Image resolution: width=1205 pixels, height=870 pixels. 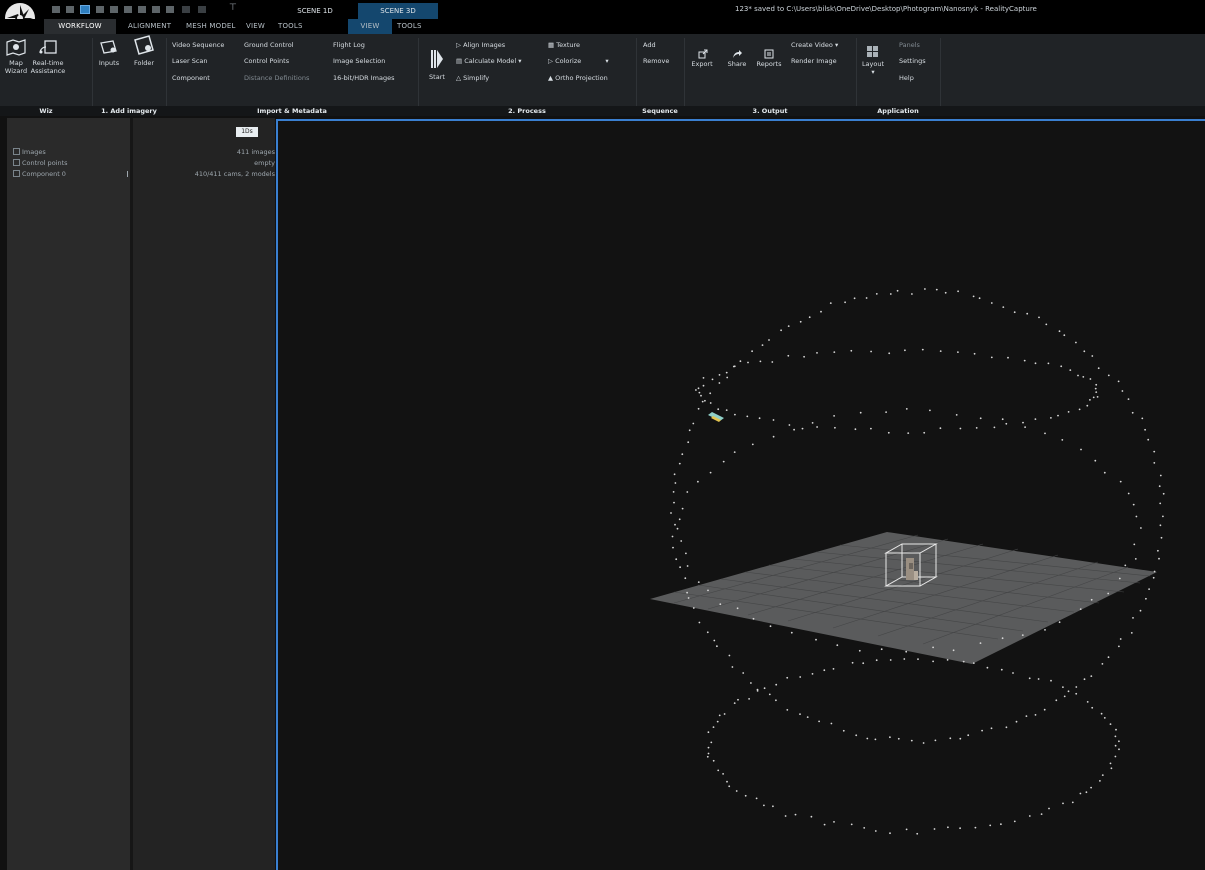 I want to click on laser-scan-button: Laser Scan, so click(x=190, y=61).